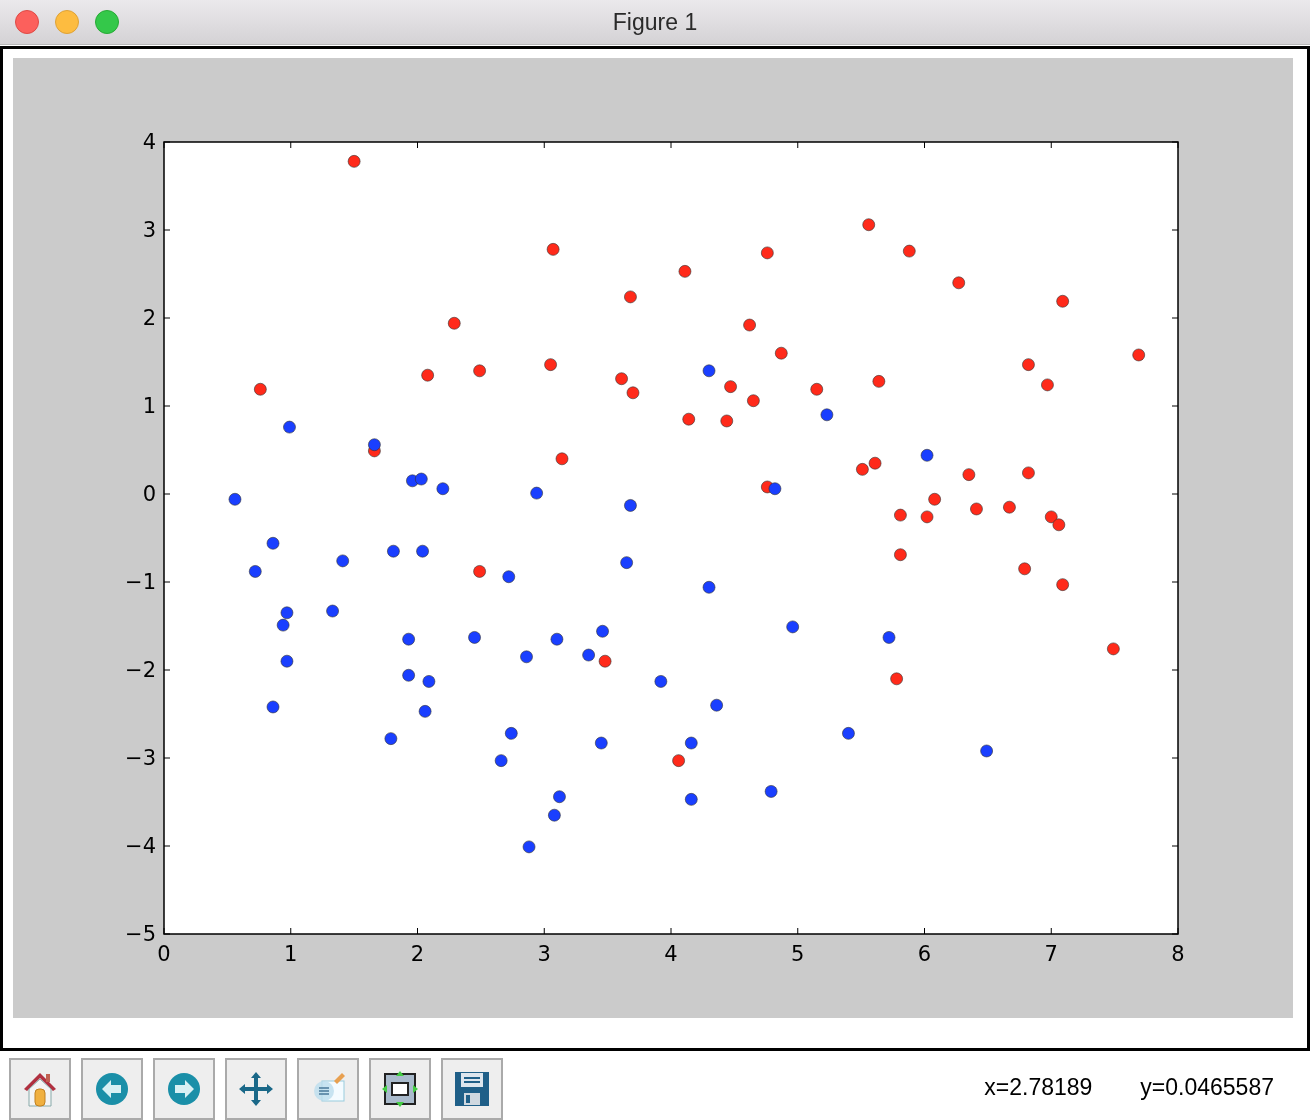  I want to click on y-tick-label: −2, so click(140, 670).